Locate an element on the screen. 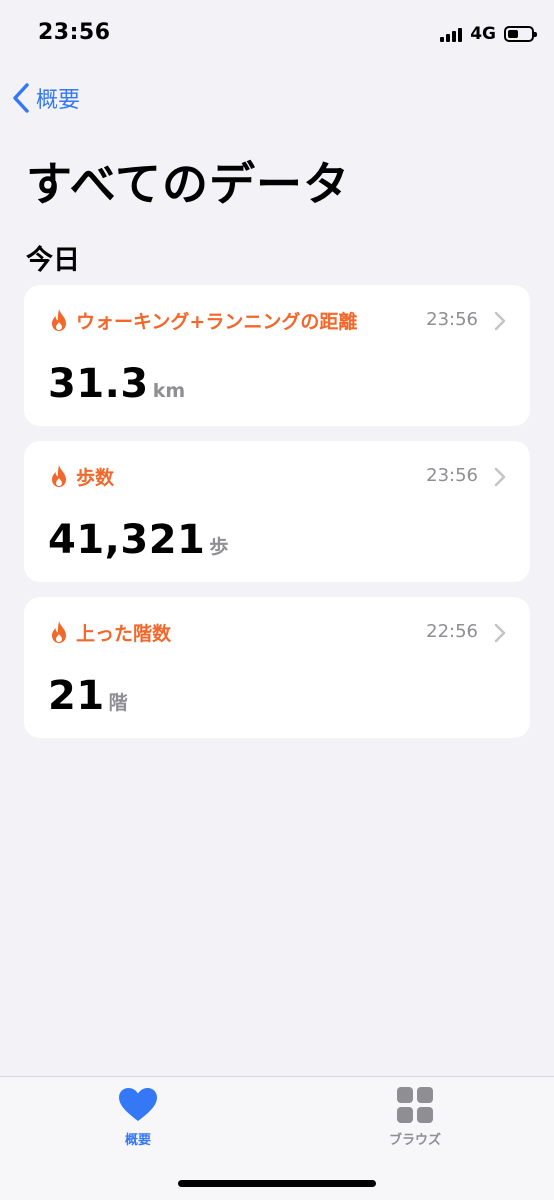 The height and width of the screenshot is (1200, 554). data-card-steps: 歩数 23:56 41,321 歩 is located at coordinates (277, 511).